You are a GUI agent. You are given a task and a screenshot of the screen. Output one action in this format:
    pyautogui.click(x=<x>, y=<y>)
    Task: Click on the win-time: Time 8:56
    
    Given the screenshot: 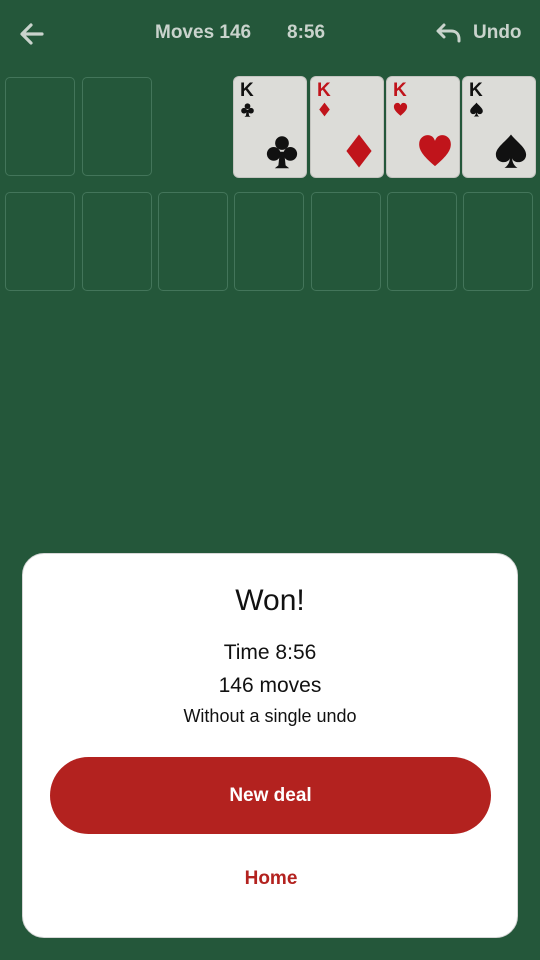 What is the action you would take?
    pyautogui.click(x=270, y=652)
    